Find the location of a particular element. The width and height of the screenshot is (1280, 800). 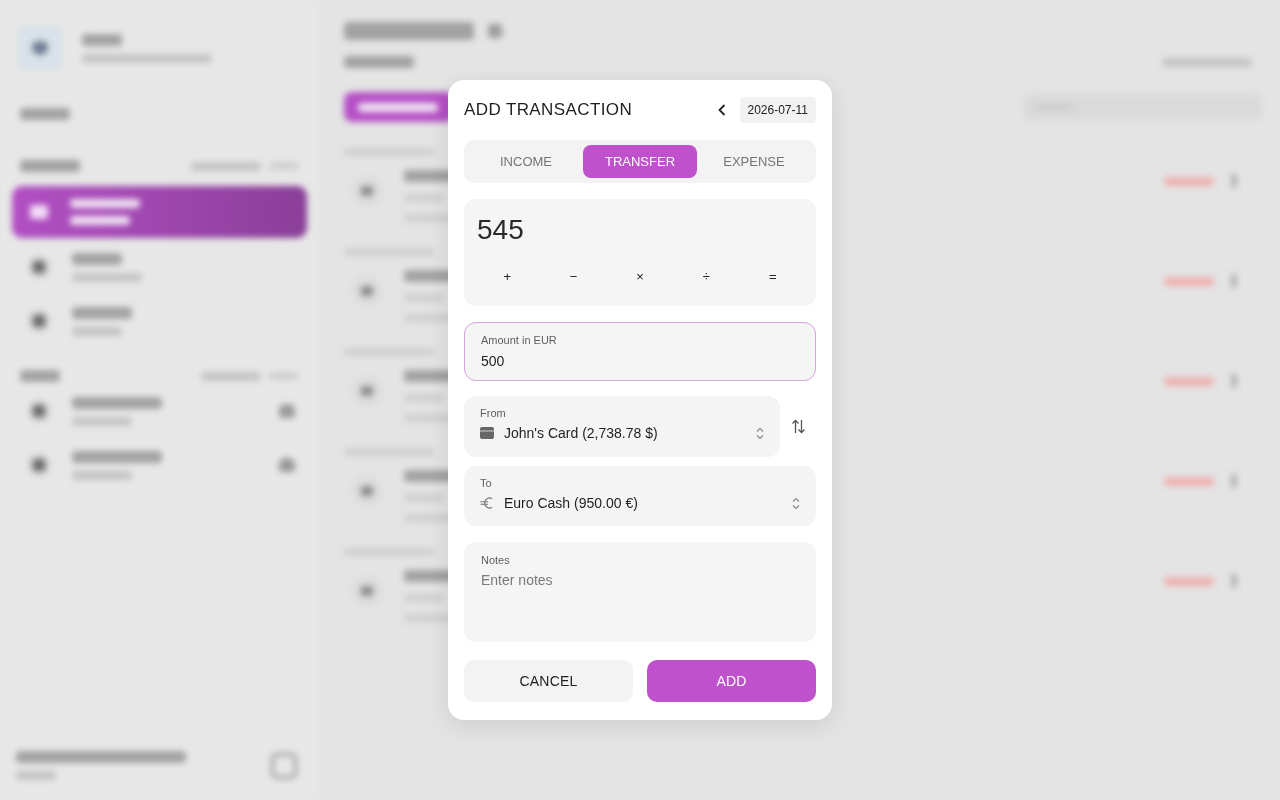

calculator-display: 545 is located at coordinates (500, 230).